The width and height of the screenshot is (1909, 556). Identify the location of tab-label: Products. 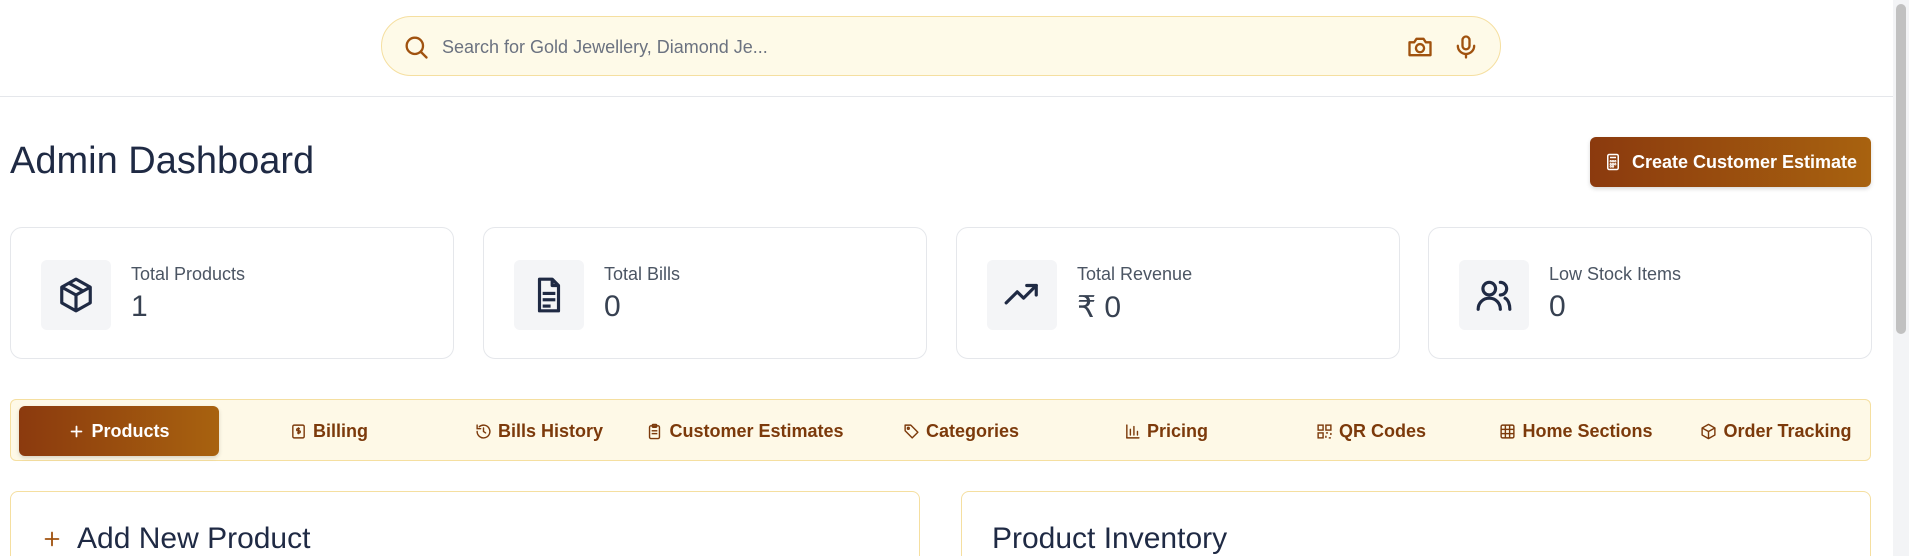
(130, 430).